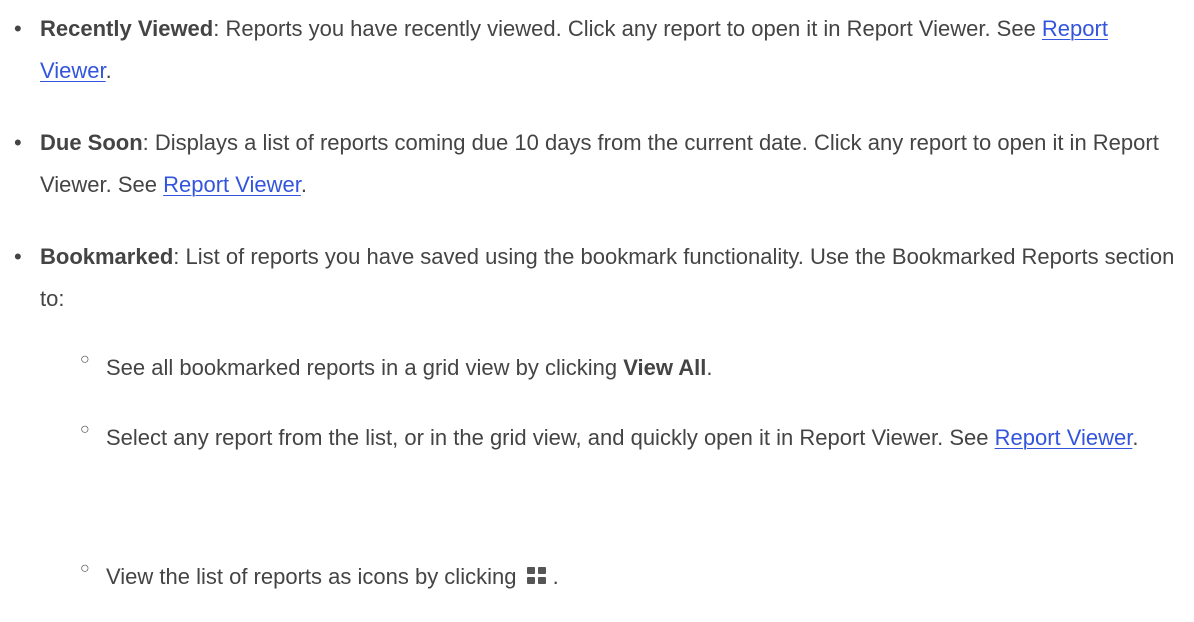  What do you see at coordinates (536, 576) in the screenshot?
I see `grid-view-icon` at bounding box center [536, 576].